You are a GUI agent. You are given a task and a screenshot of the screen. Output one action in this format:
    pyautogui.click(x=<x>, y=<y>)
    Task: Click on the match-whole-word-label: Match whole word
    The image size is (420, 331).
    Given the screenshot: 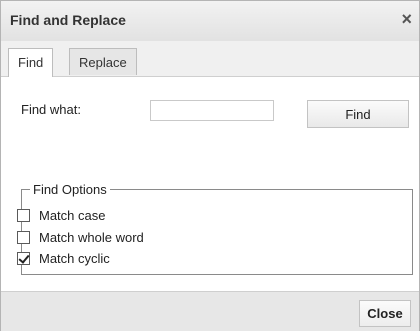 What is the action you would take?
    pyautogui.click(x=91, y=237)
    